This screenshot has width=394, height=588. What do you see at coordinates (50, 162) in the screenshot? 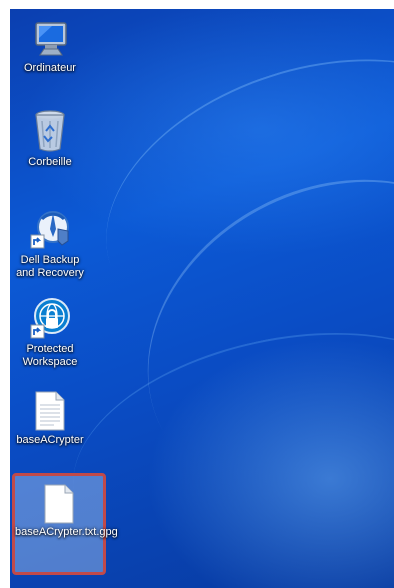
I see `icon-label: Corbeille` at bounding box center [50, 162].